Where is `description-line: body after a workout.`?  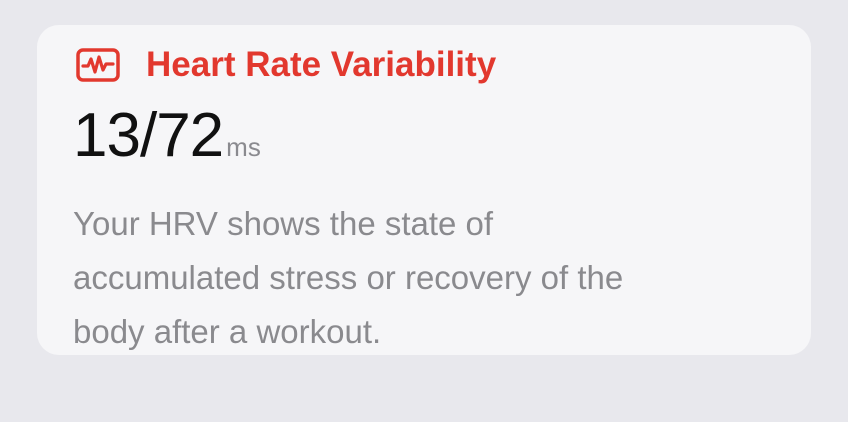 description-line: body after a workout. is located at coordinates (227, 331).